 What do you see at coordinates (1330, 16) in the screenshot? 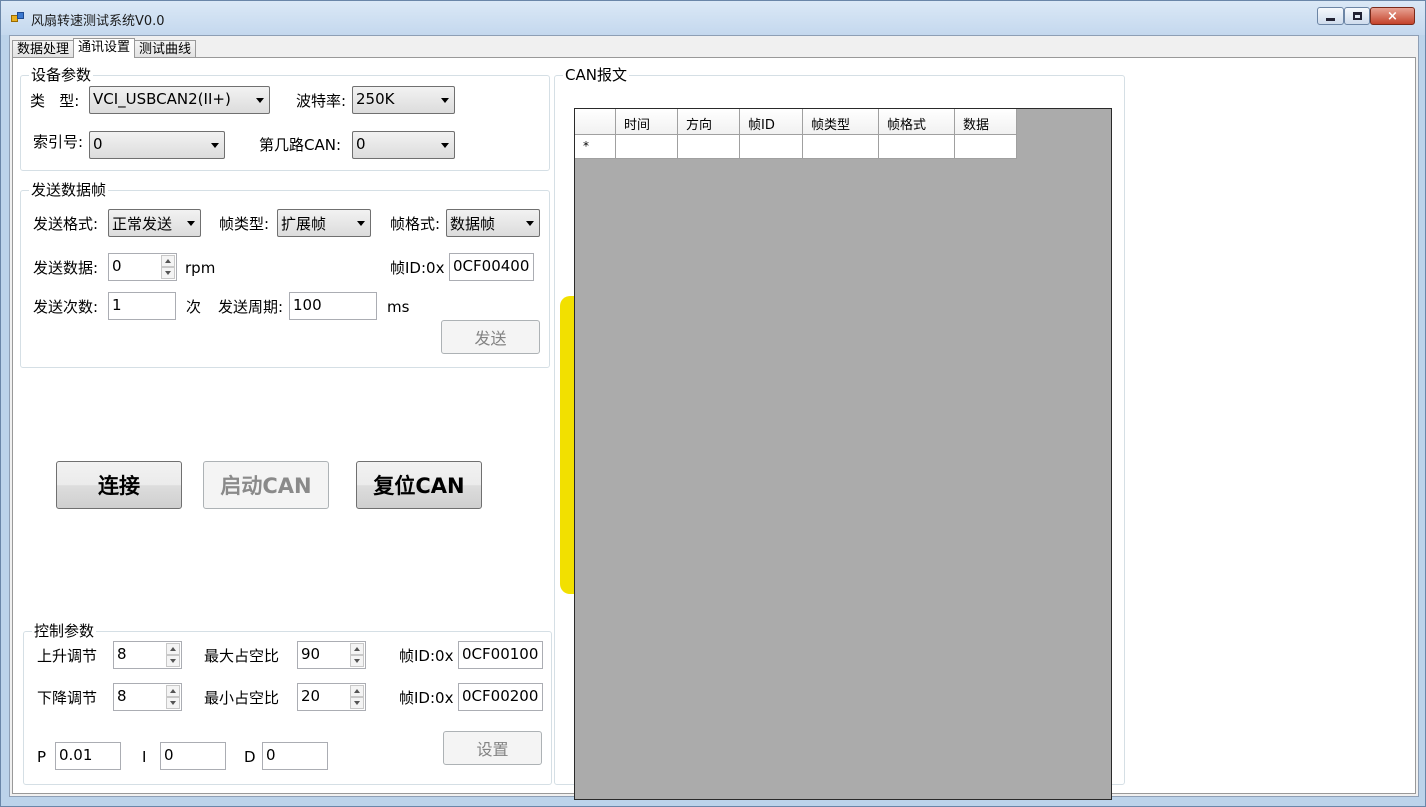
I see `minimize-button` at bounding box center [1330, 16].